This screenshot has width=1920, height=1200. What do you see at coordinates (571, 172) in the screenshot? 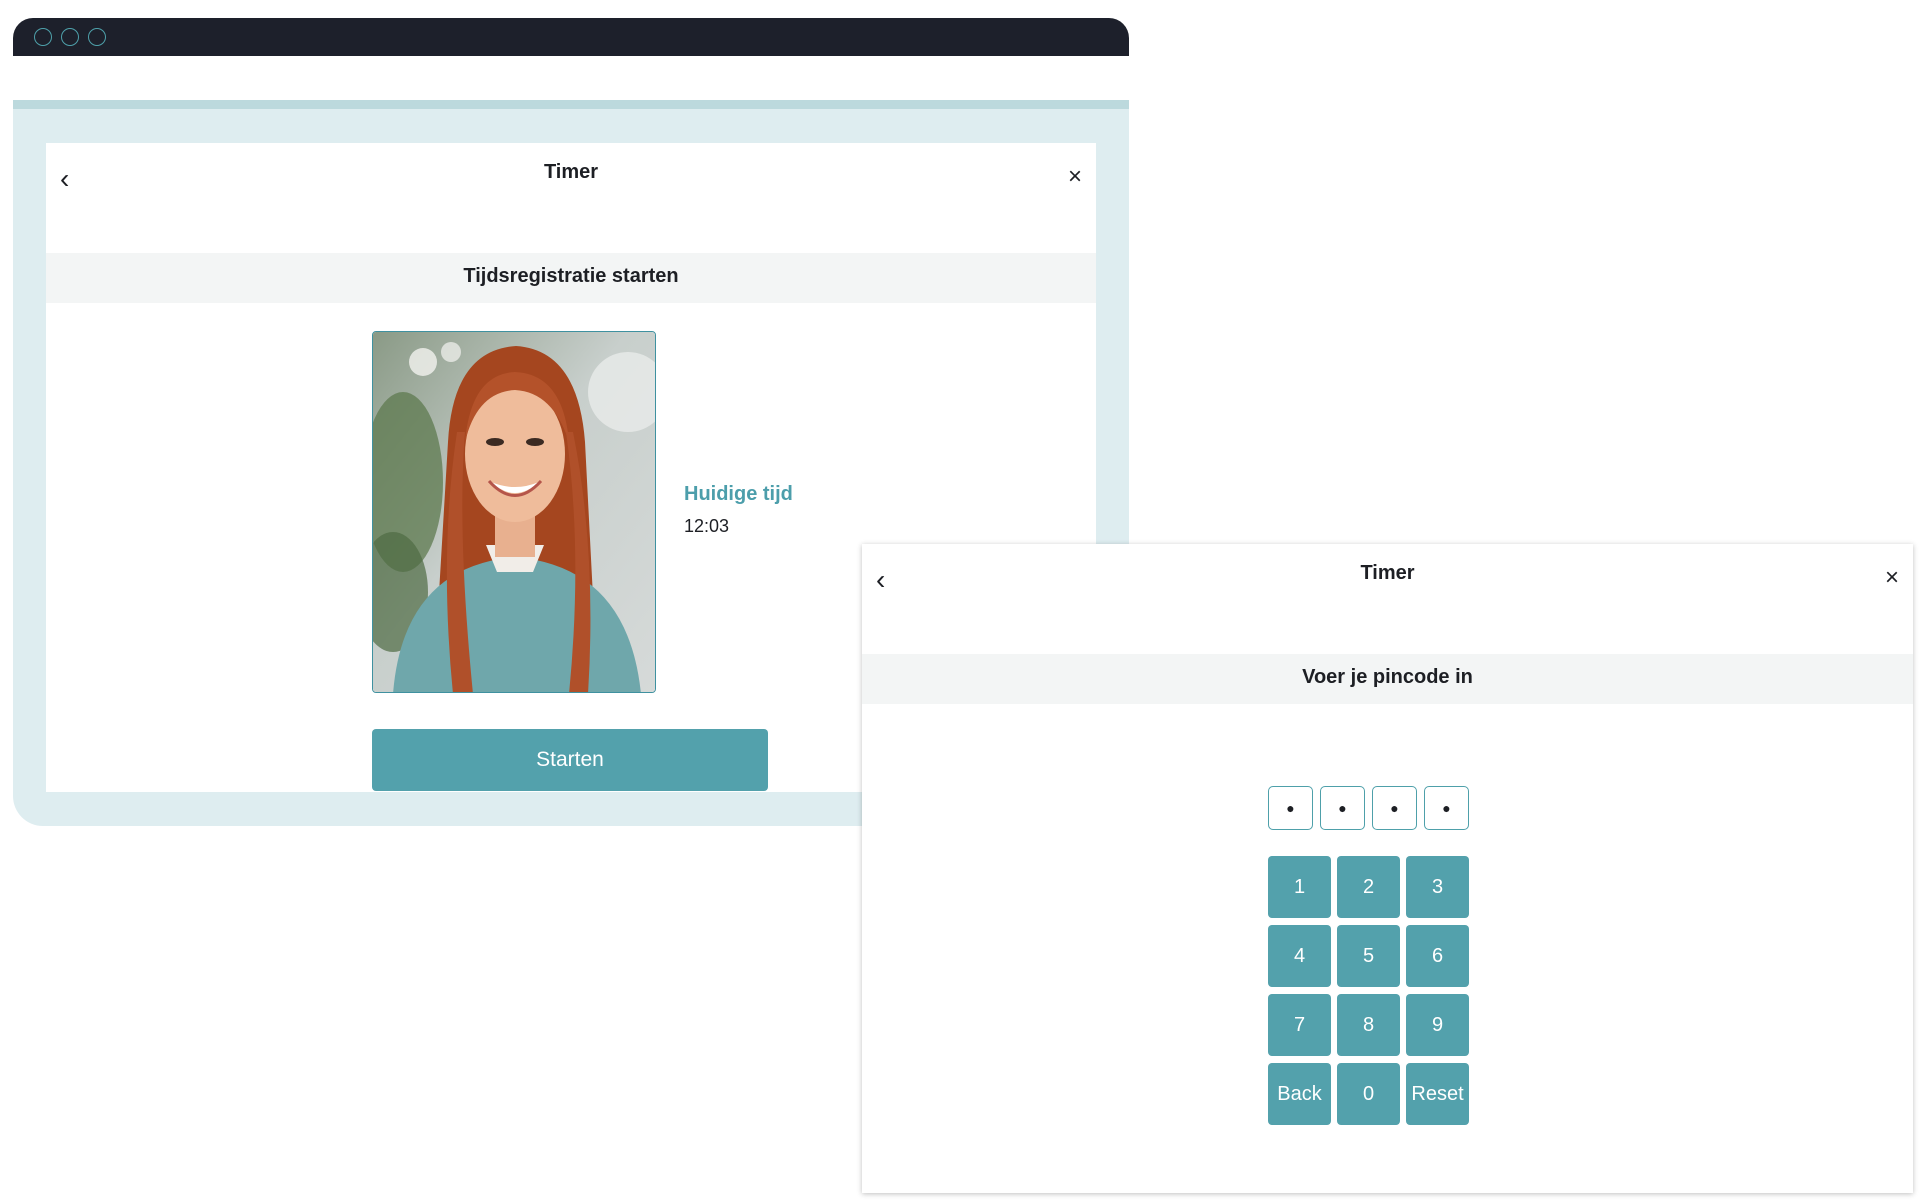
I see `timer-card-title: Timer` at bounding box center [571, 172].